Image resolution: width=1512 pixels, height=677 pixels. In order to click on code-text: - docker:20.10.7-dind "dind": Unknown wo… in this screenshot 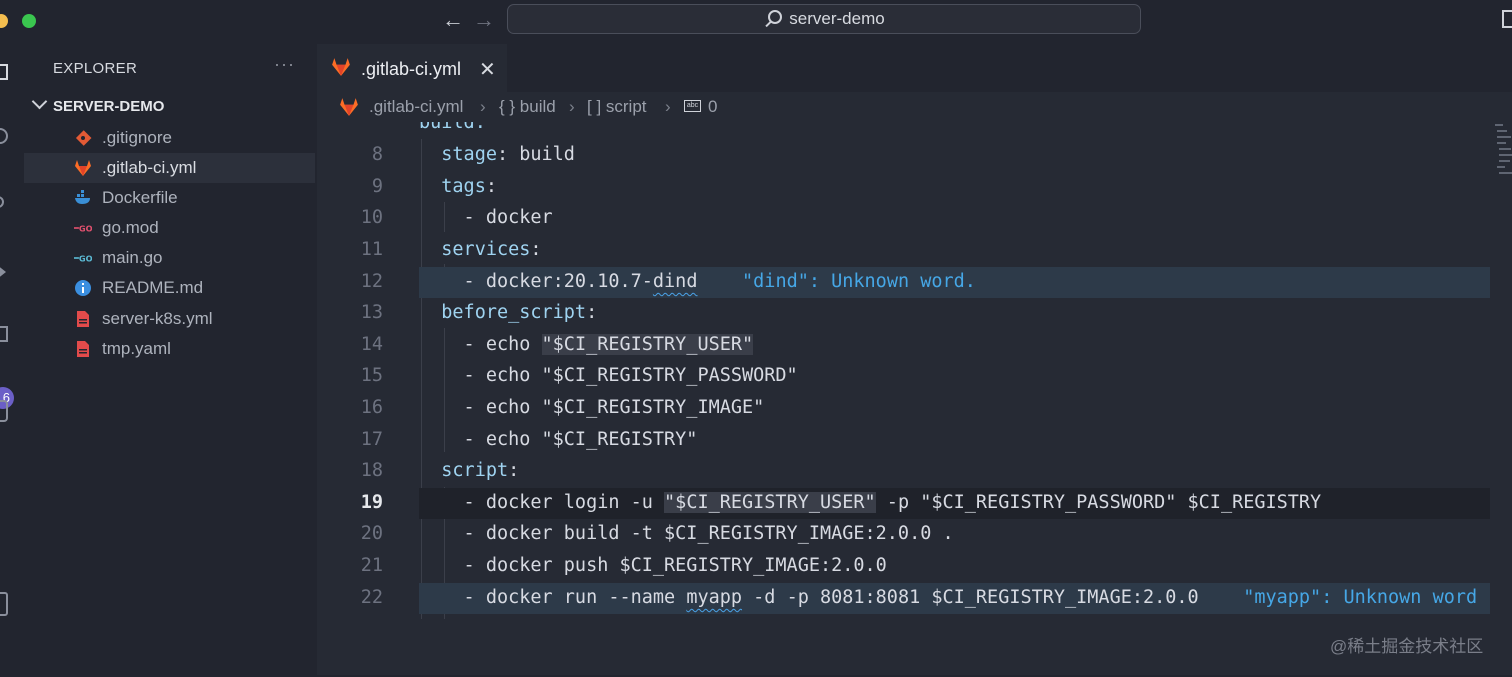, I will do `click(697, 281)`.